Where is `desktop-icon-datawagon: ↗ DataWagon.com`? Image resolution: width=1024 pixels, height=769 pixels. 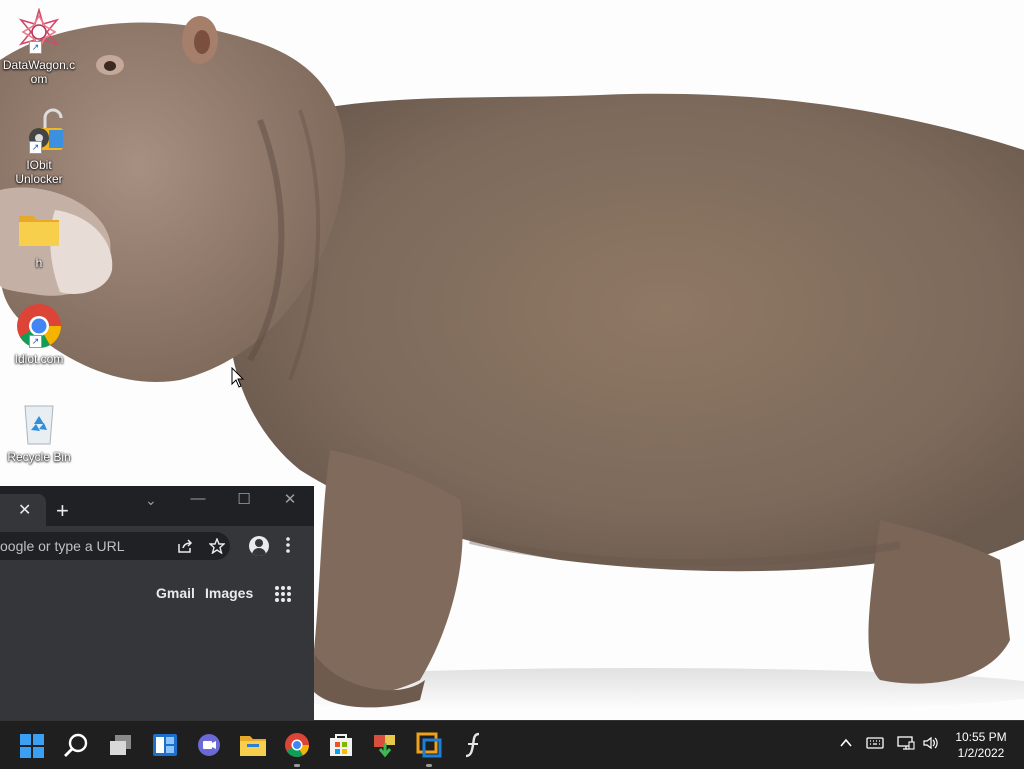
desktop-icon-datawagon: ↗ DataWagon.com is located at coordinates (39, 46).